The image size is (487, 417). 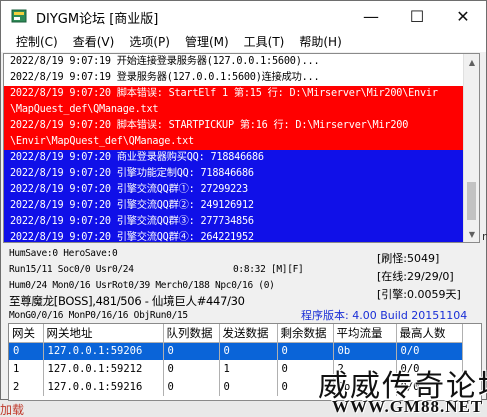 What do you see at coordinates (26, 333) in the screenshot?
I see `col-gateway: 网关` at bounding box center [26, 333].